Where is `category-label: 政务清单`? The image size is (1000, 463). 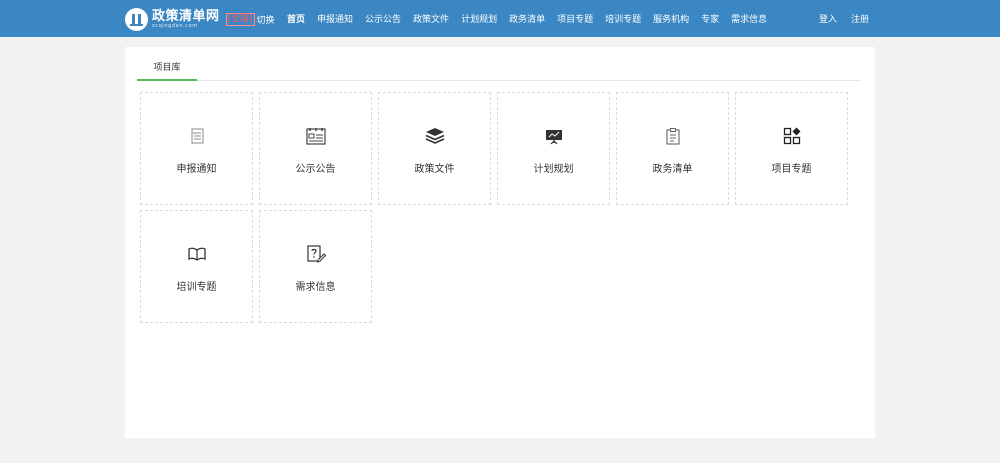
category-label: 政务清单 is located at coordinates (672, 169).